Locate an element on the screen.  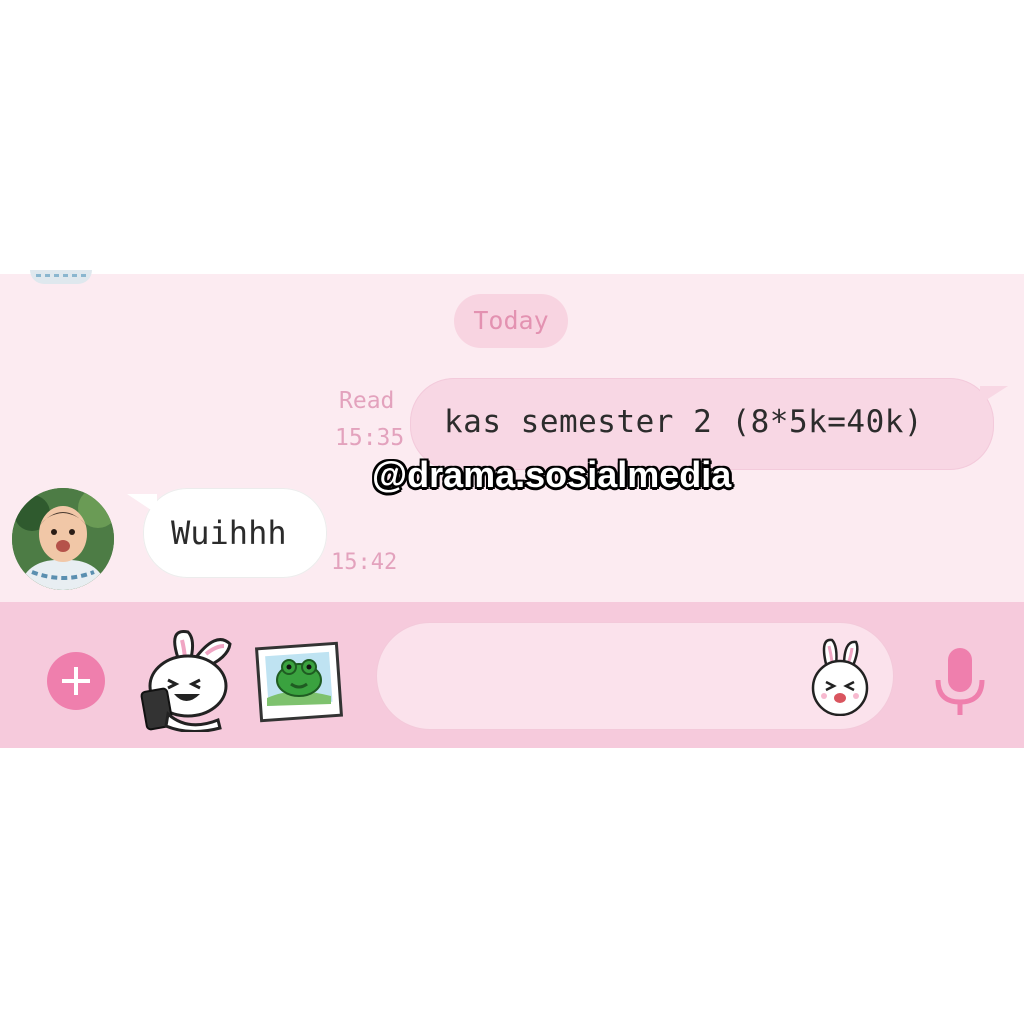
rabbit-sticker-icon is located at coordinates (186, 681).